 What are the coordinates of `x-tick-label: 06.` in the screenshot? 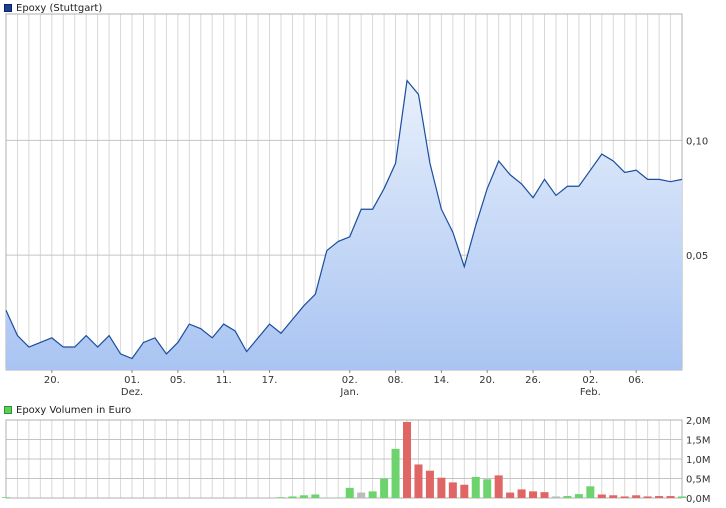 It's located at (636, 380).